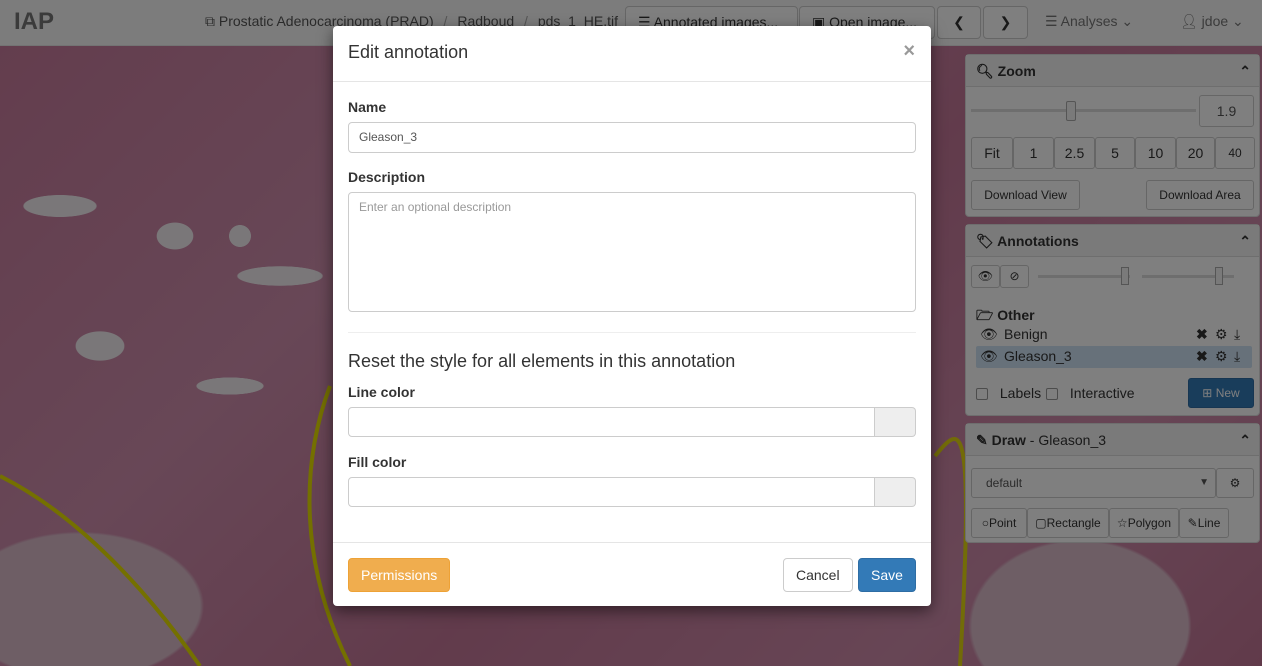 The height and width of the screenshot is (666, 1262). I want to click on divider, so click(632, 332).